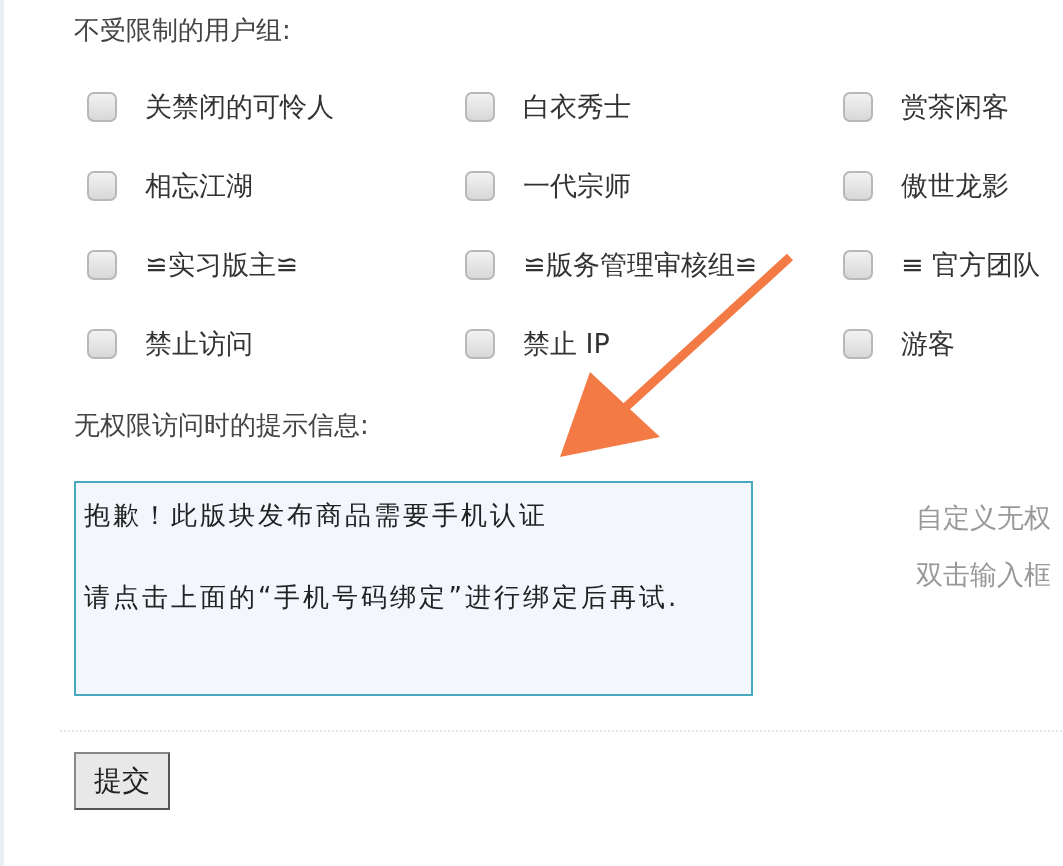 The image size is (1063, 866). I want to click on checkbox-label: ≌版务管理审核组≌, so click(640, 265).